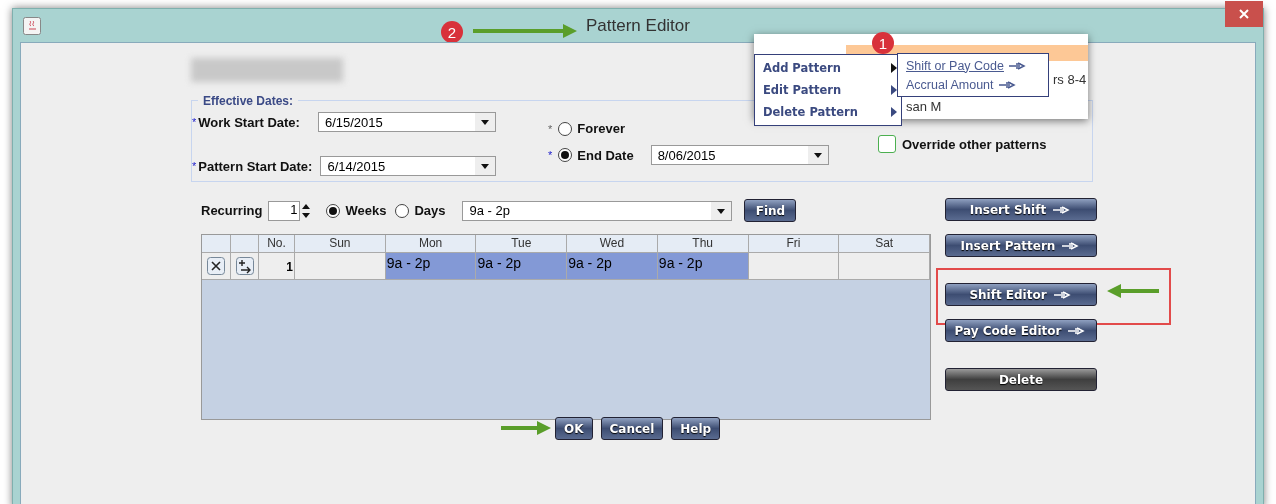  Describe the element at coordinates (770, 210) in the screenshot. I see `find-button: Find` at that location.